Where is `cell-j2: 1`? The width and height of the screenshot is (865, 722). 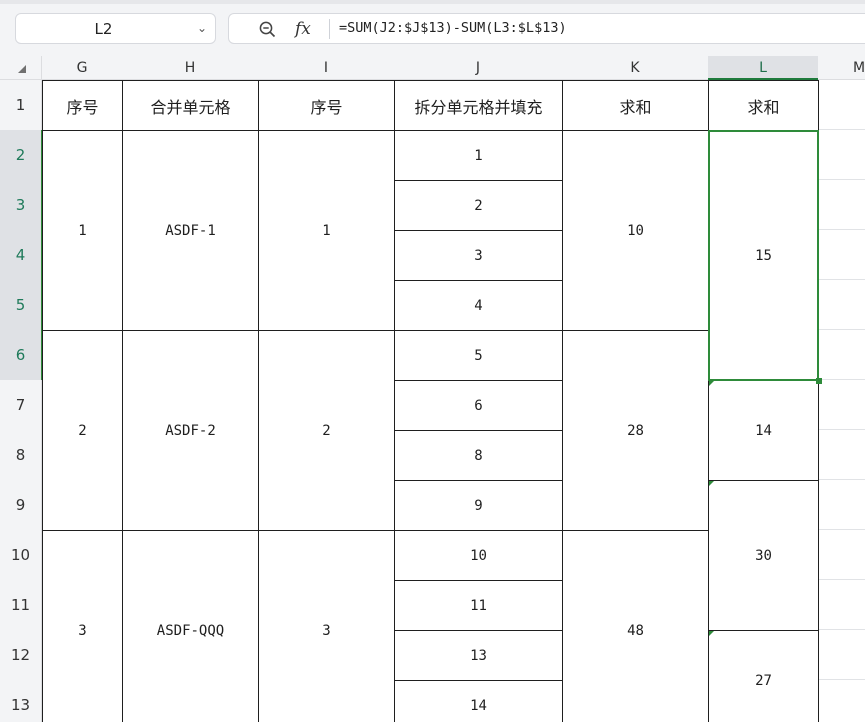 cell-j2: 1 is located at coordinates (478, 155).